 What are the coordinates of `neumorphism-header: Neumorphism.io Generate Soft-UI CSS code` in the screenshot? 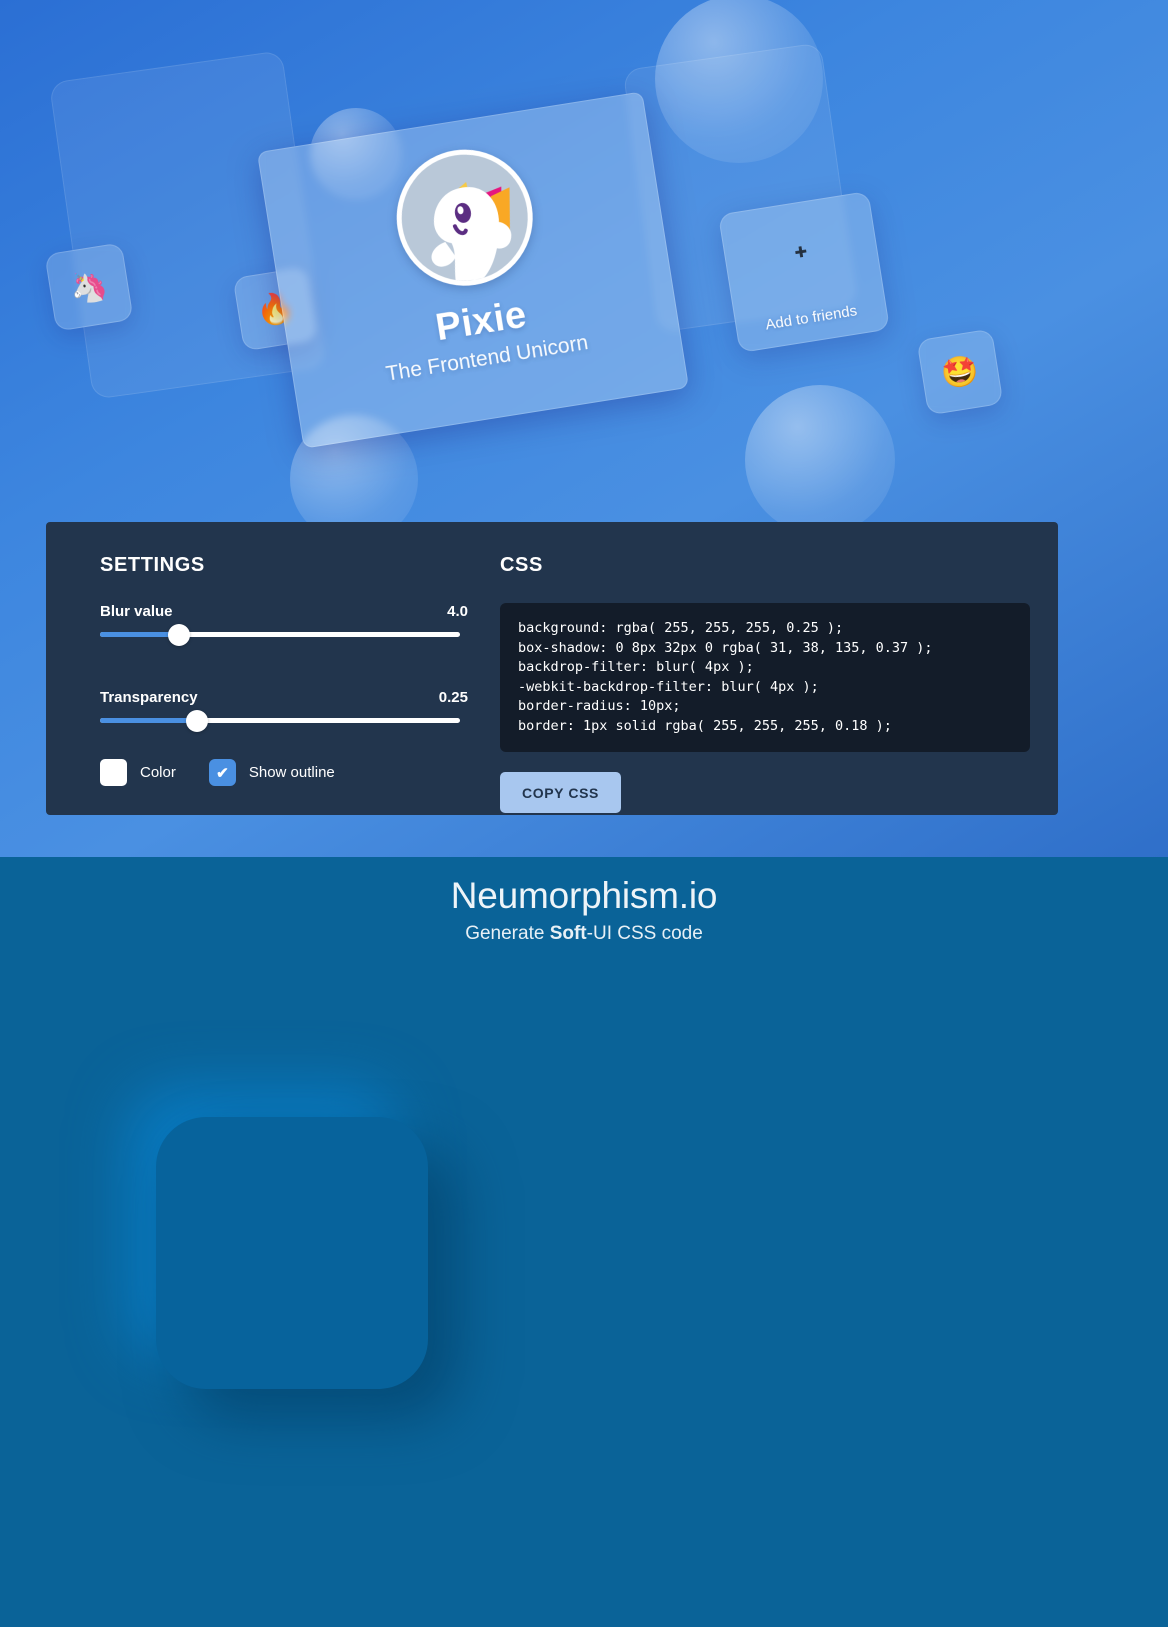 It's located at (584, 901).